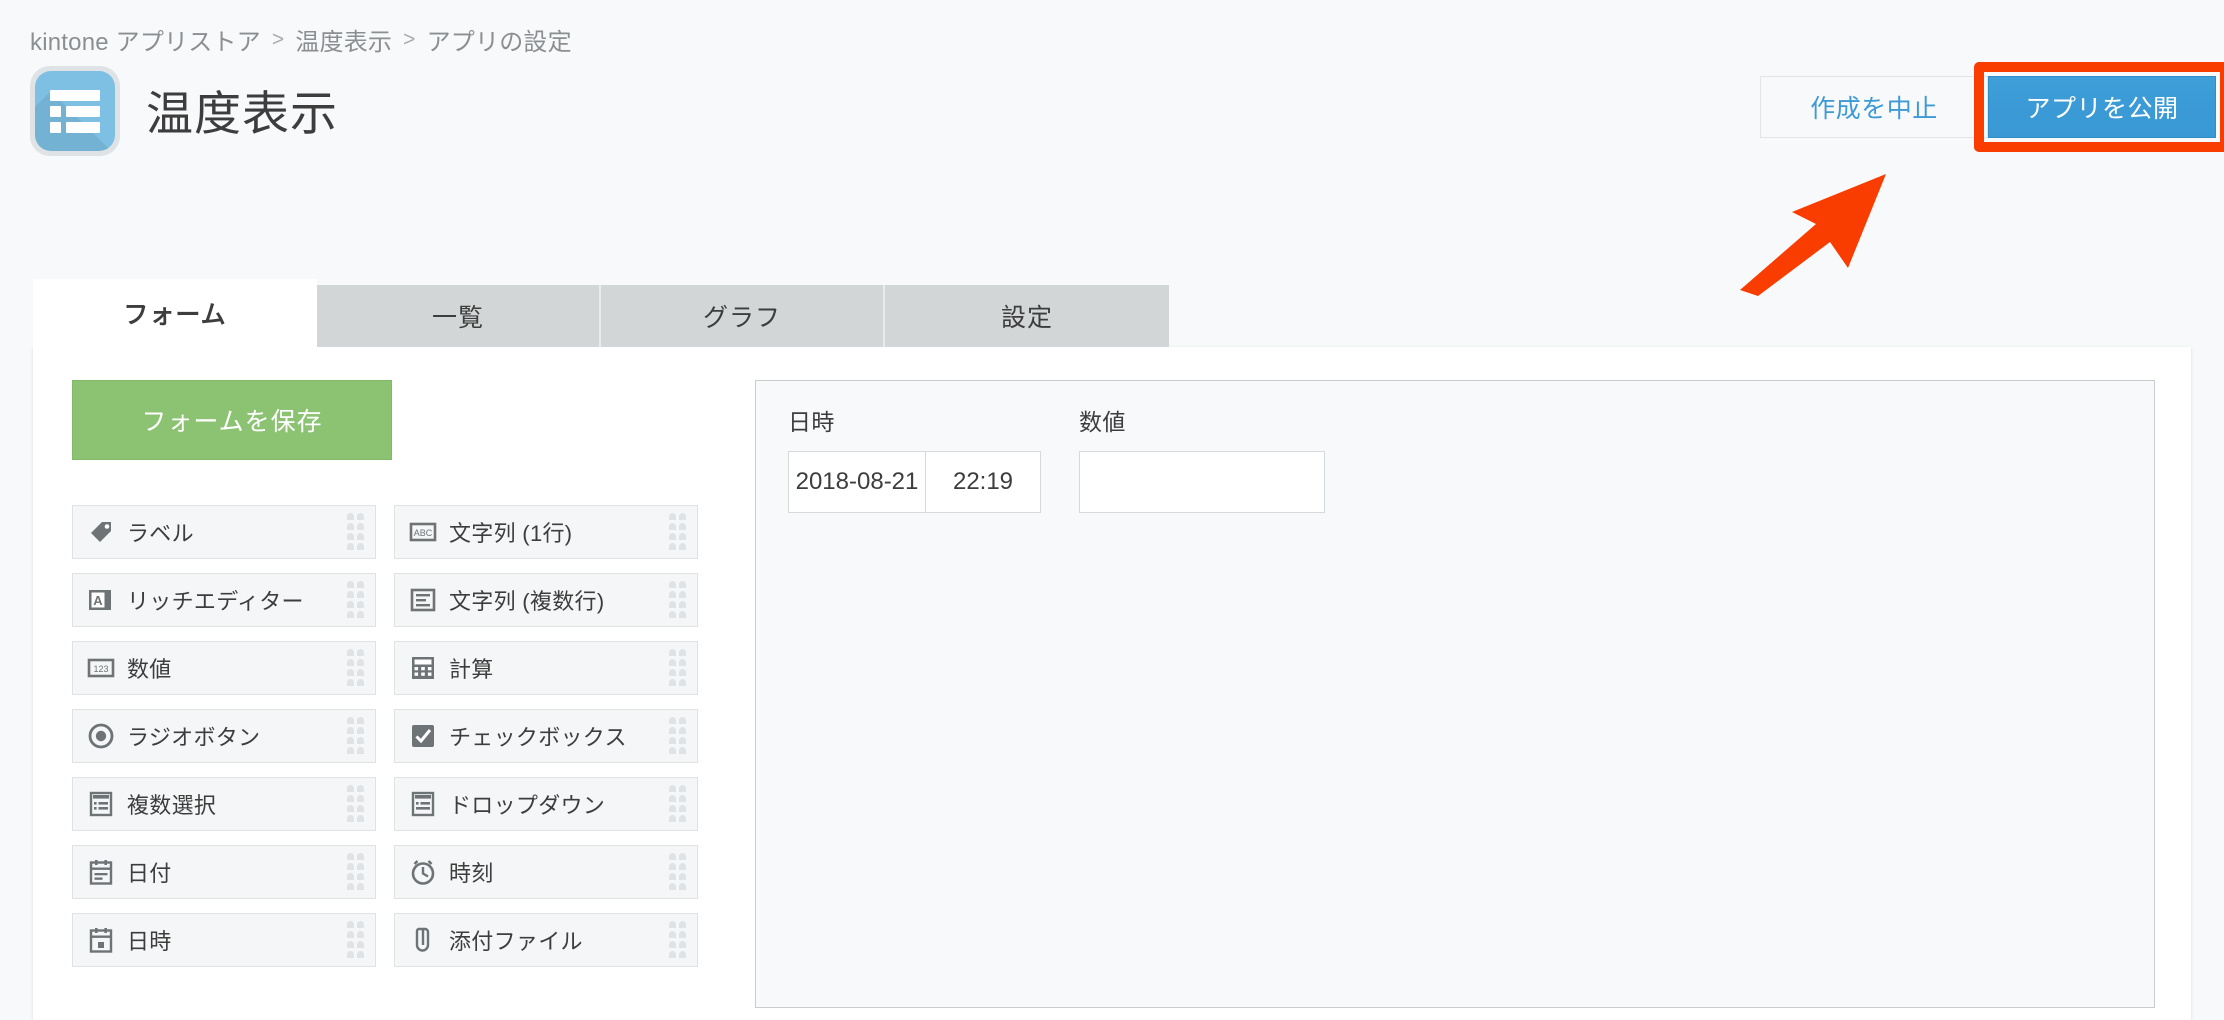 Image resolution: width=2224 pixels, height=1020 pixels. I want to click on calendar-datetime-icon, so click(101, 940).